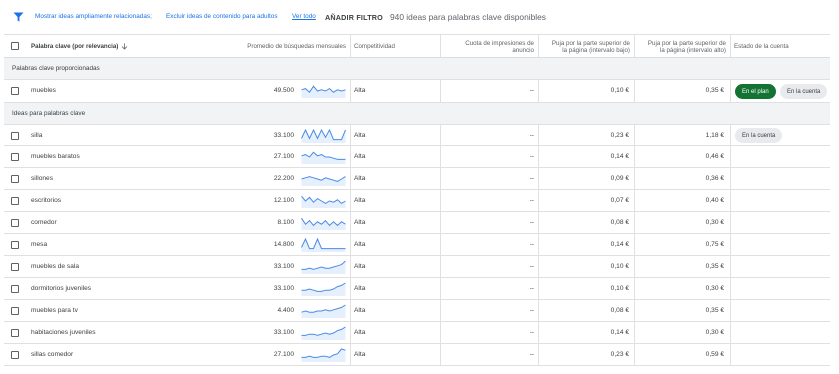 Image resolution: width=839 pixels, height=374 pixels. I want to click on bid-high-cell: 0,59 €, so click(714, 354).